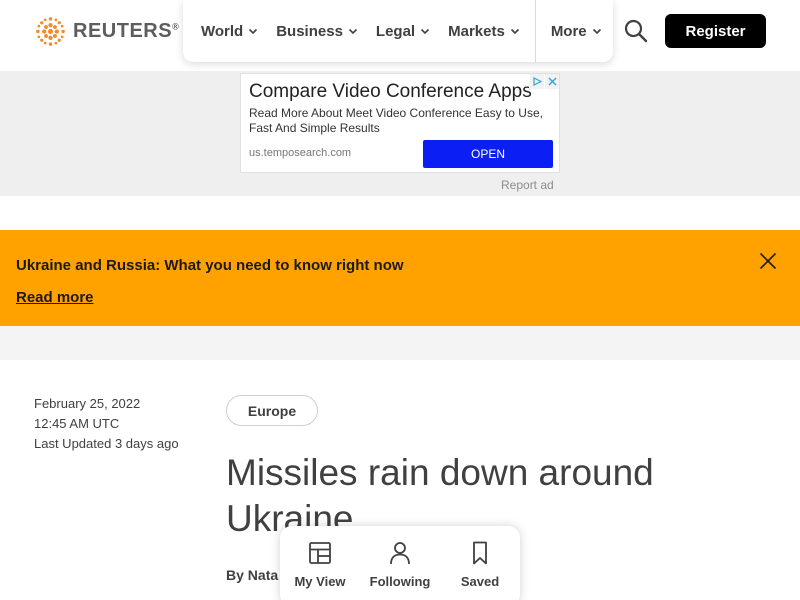 The width and height of the screenshot is (800, 600). What do you see at coordinates (400, 581) in the screenshot?
I see `following-label: Following` at bounding box center [400, 581].